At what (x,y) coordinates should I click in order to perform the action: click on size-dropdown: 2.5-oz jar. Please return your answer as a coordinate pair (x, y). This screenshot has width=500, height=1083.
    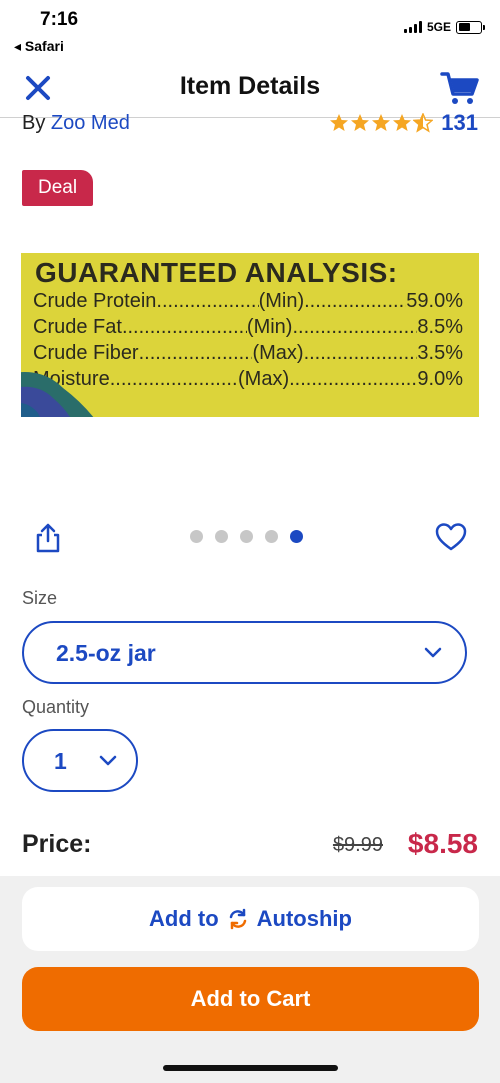
    Looking at the image, I should click on (244, 652).